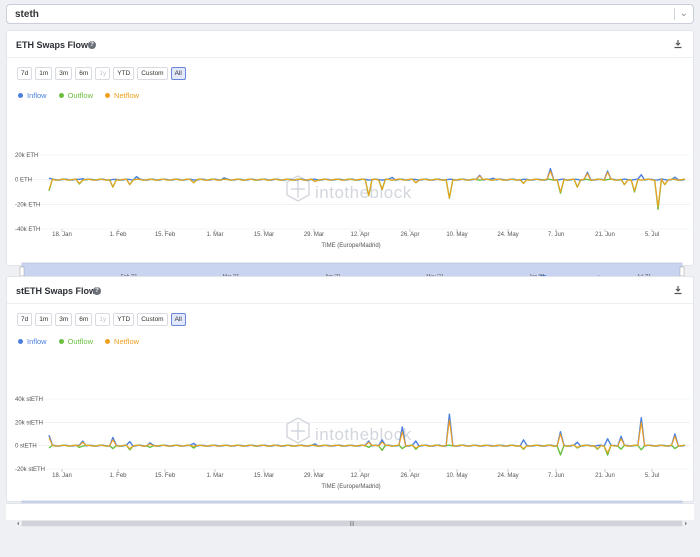 Image resolution: width=700 pixels, height=557 pixels. What do you see at coordinates (684, 14) in the screenshot?
I see `chevron-down-icon: ⌄` at bounding box center [684, 14].